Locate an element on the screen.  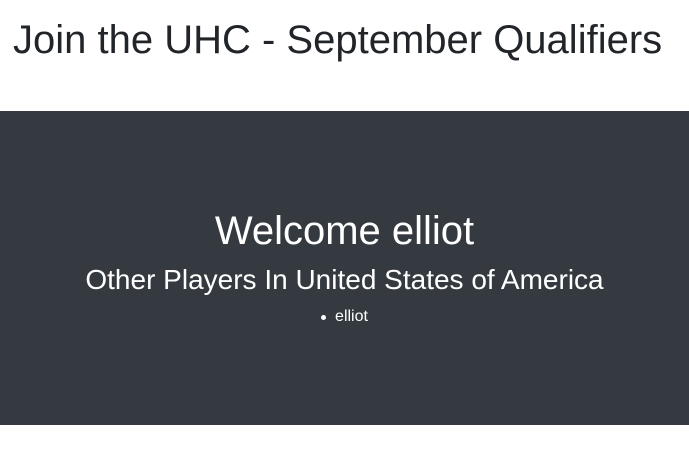
list-item: elliot is located at coordinates (344, 317).